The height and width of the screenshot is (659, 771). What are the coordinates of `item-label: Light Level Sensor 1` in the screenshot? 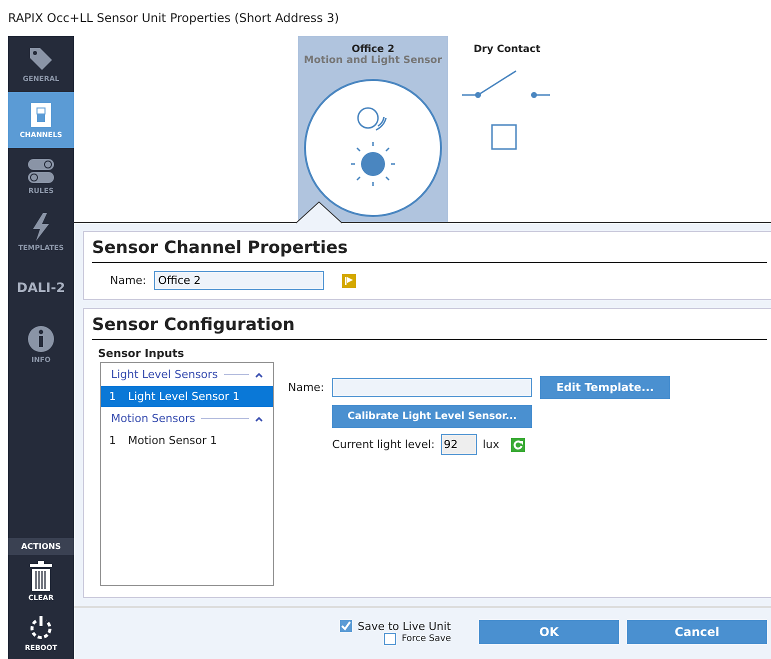 It's located at (184, 396).